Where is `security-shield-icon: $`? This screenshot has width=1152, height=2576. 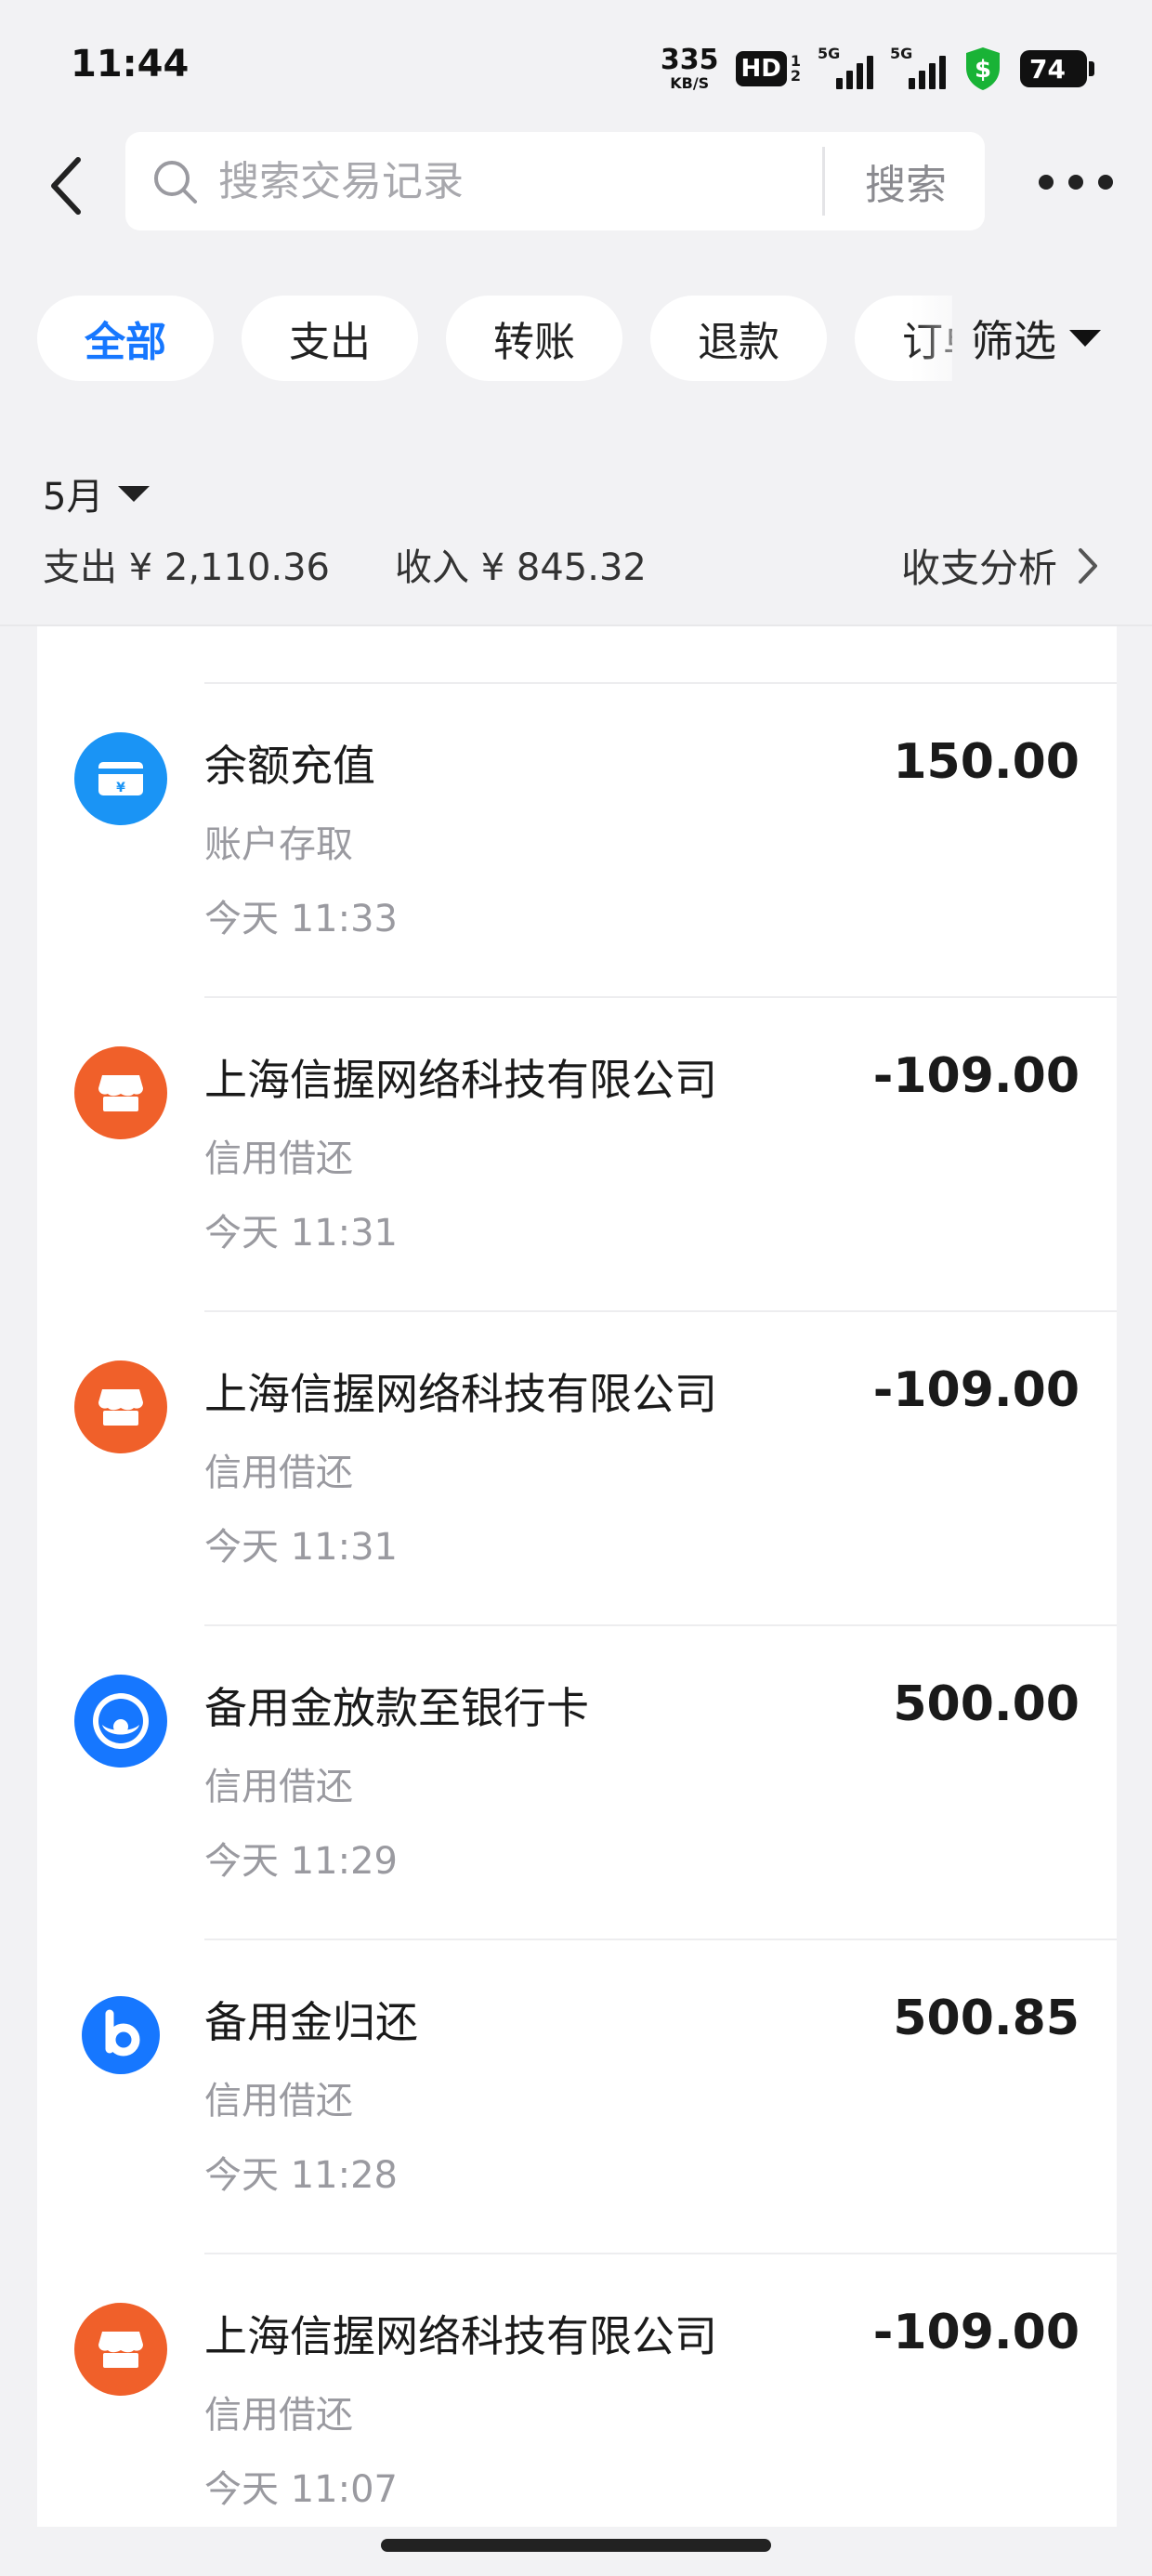
security-shield-icon: $ is located at coordinates (983, 68).